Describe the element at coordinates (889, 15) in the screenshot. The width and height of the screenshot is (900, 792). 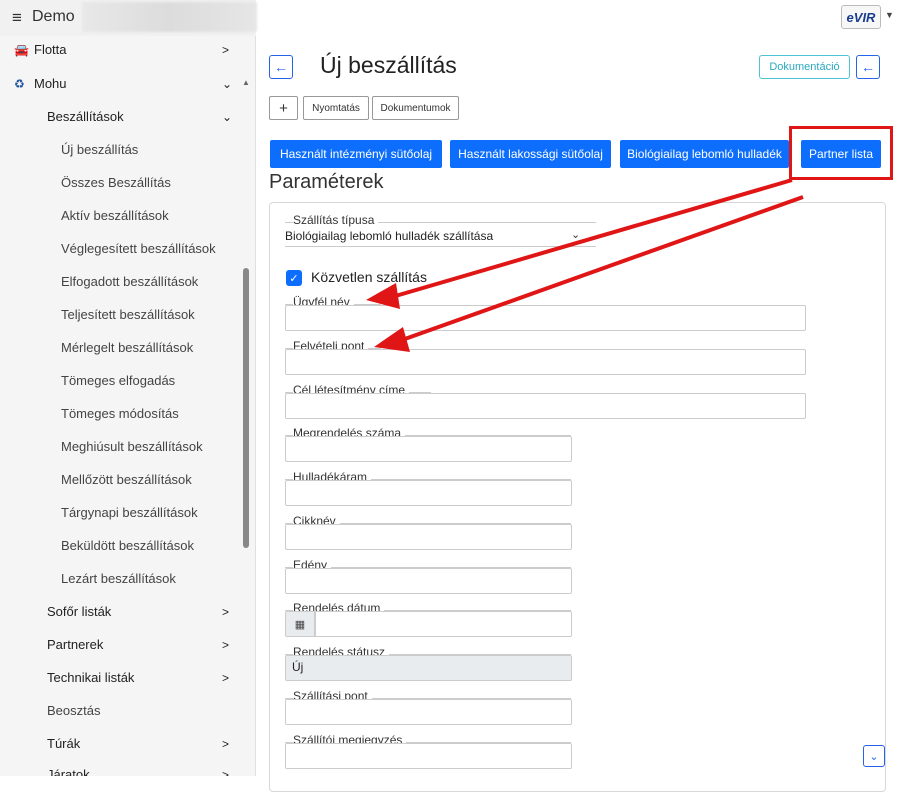
I see `logo-caret-icon: ▼` at that location.